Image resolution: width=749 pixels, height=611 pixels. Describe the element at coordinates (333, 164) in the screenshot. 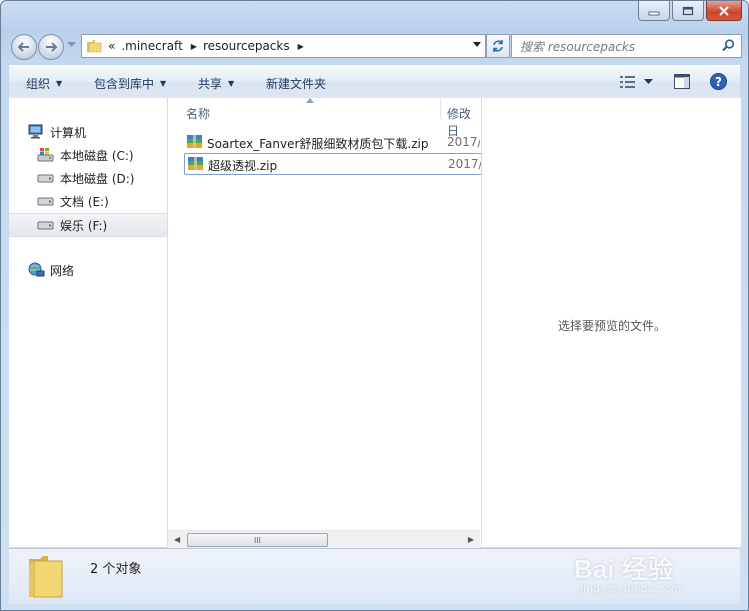

I see `file-row: 超级透视.zip 2017/` at that location.